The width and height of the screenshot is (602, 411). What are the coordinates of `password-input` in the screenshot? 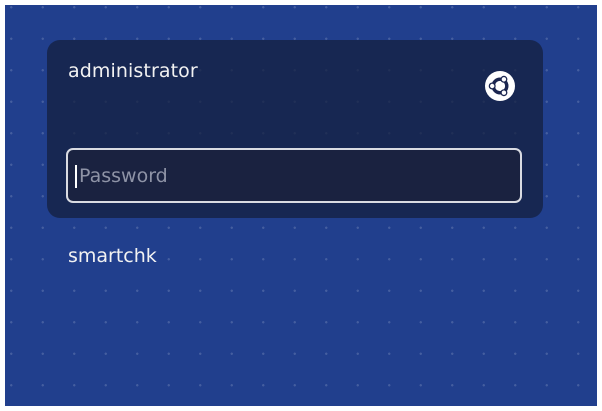 It's located at (294, 175).